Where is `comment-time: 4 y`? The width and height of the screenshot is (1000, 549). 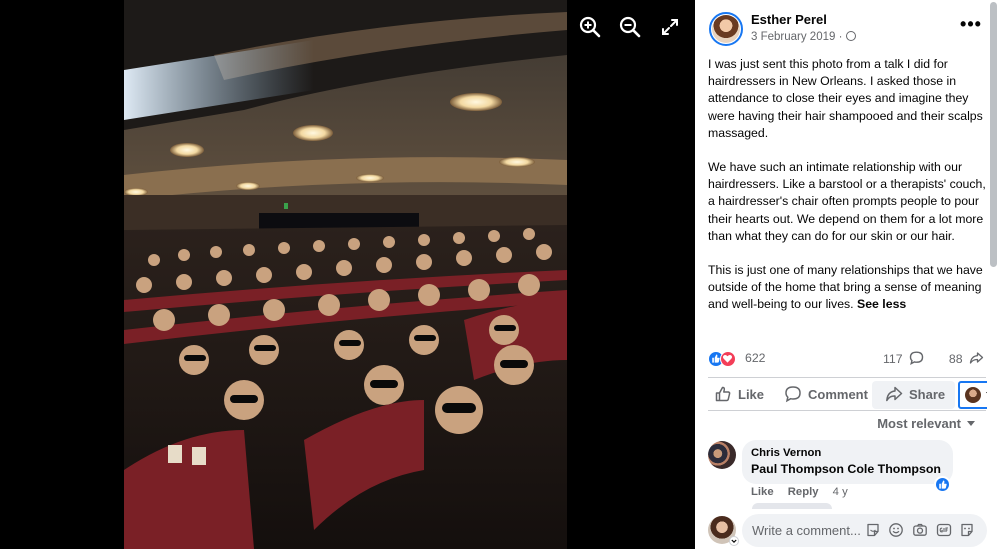 comment-time: 4 y is located at coordinates (840, 492).